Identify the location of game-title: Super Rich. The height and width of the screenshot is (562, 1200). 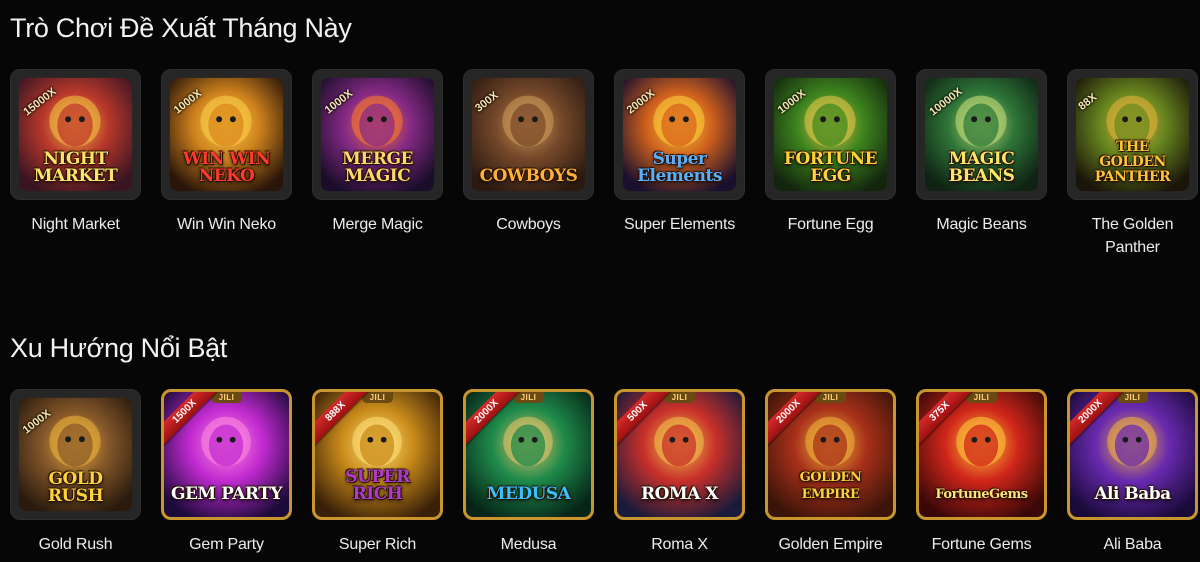
(377, 544).